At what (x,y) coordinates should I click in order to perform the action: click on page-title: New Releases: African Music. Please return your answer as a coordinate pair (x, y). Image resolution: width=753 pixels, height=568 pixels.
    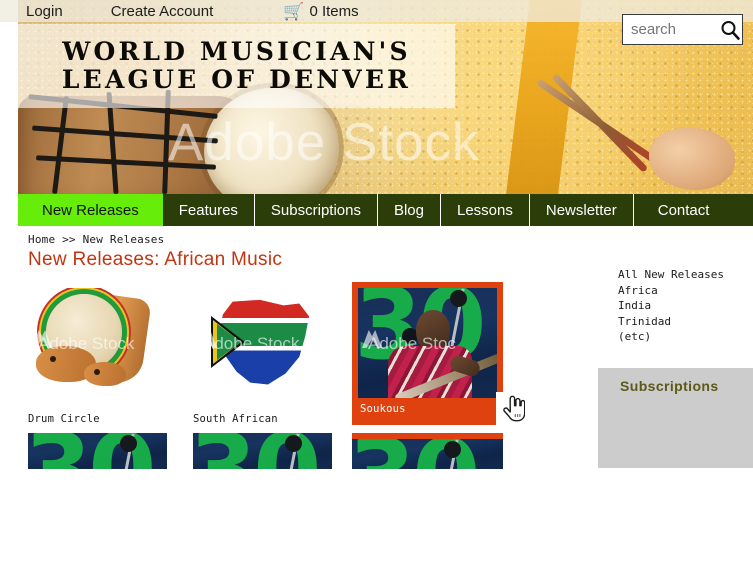
    Looking at the image, I should click on (155, 259).